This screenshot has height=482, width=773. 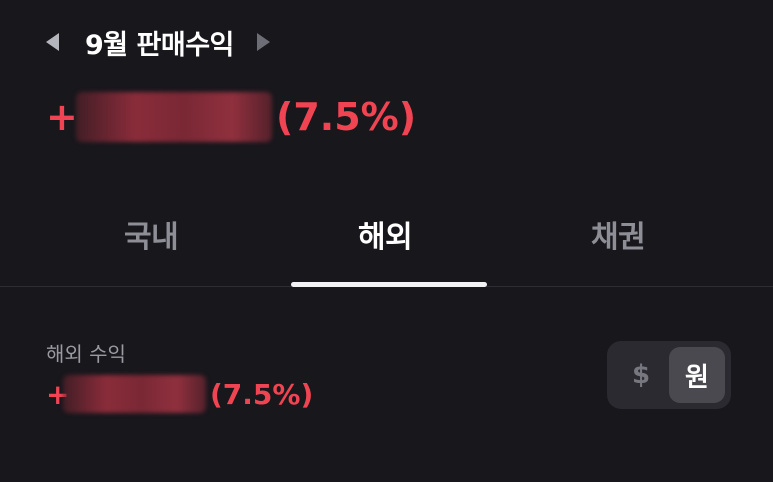 I want to click on tab-domestic: 국내, so click(x=151, y=234).